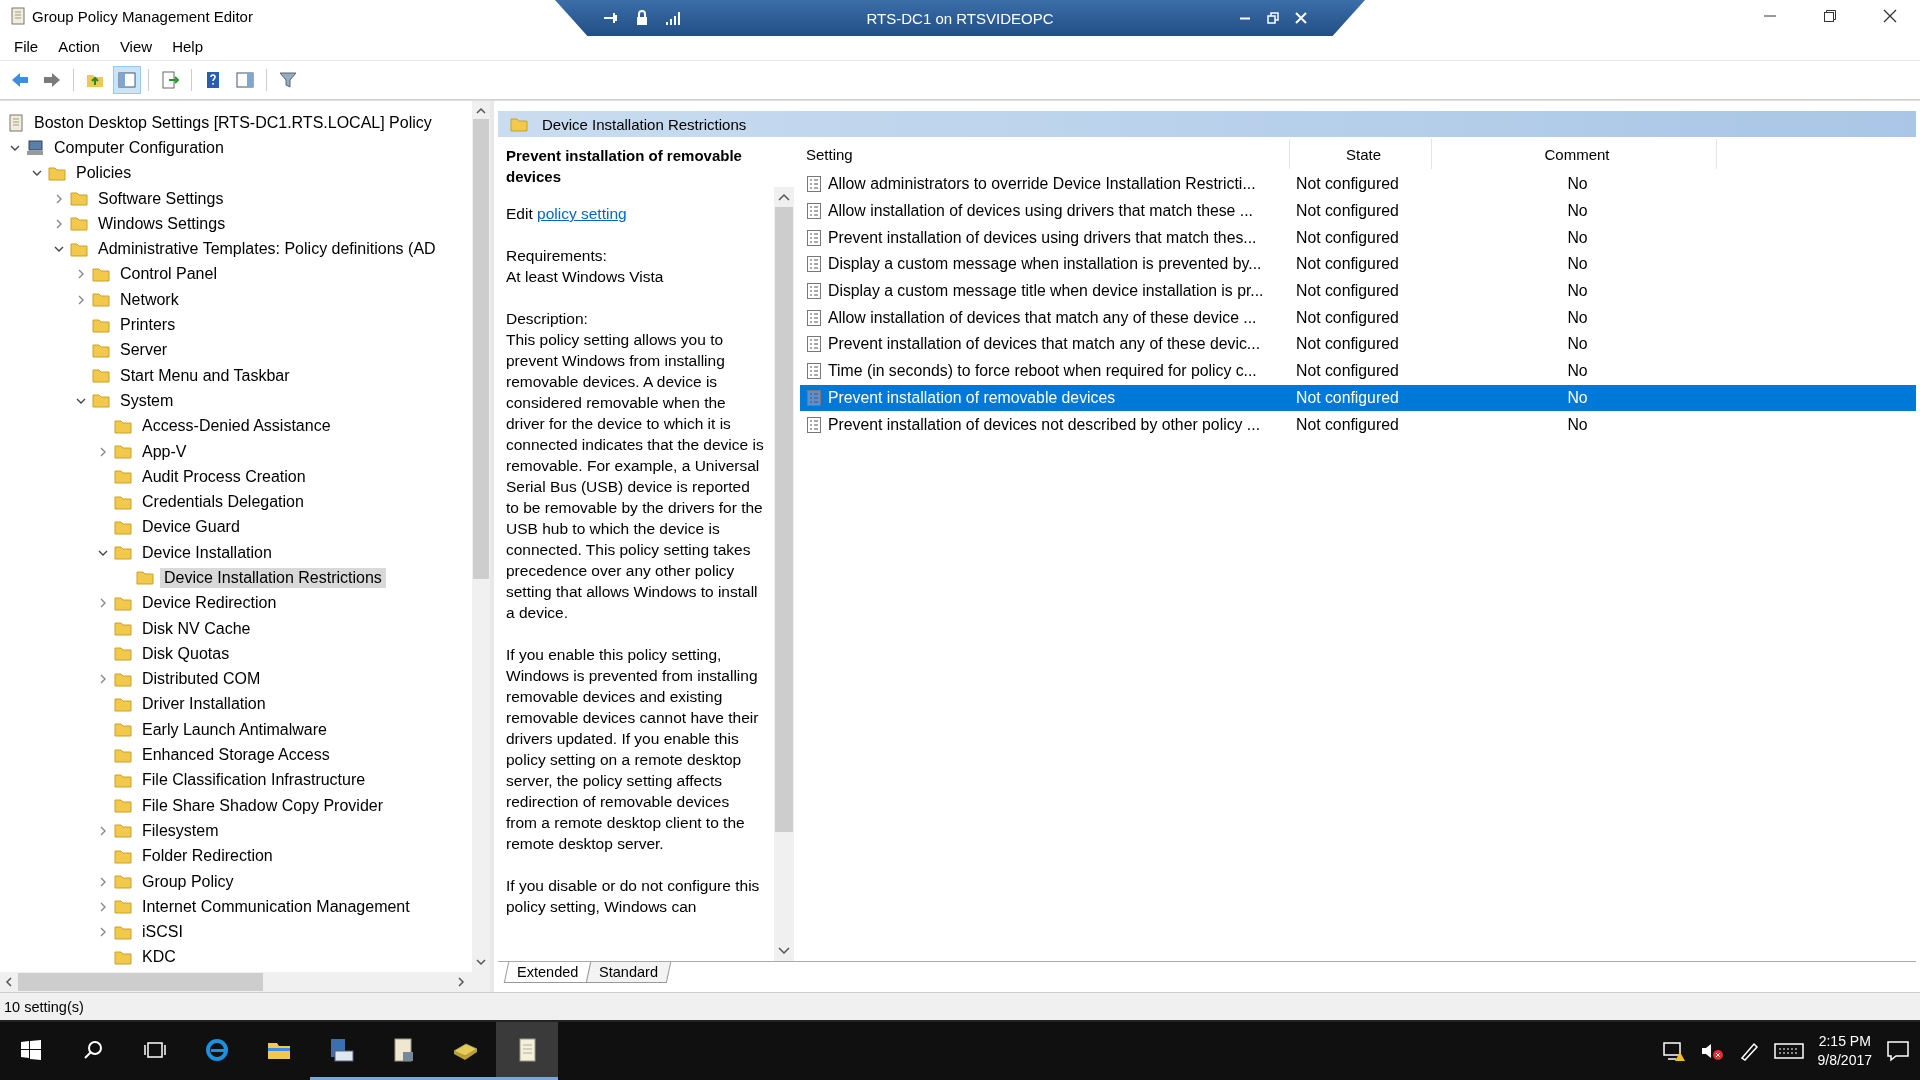  What do you see at coordinates (673, 18) in the screenshot?
I see `signal-icon` at bounding box center [673, 18].